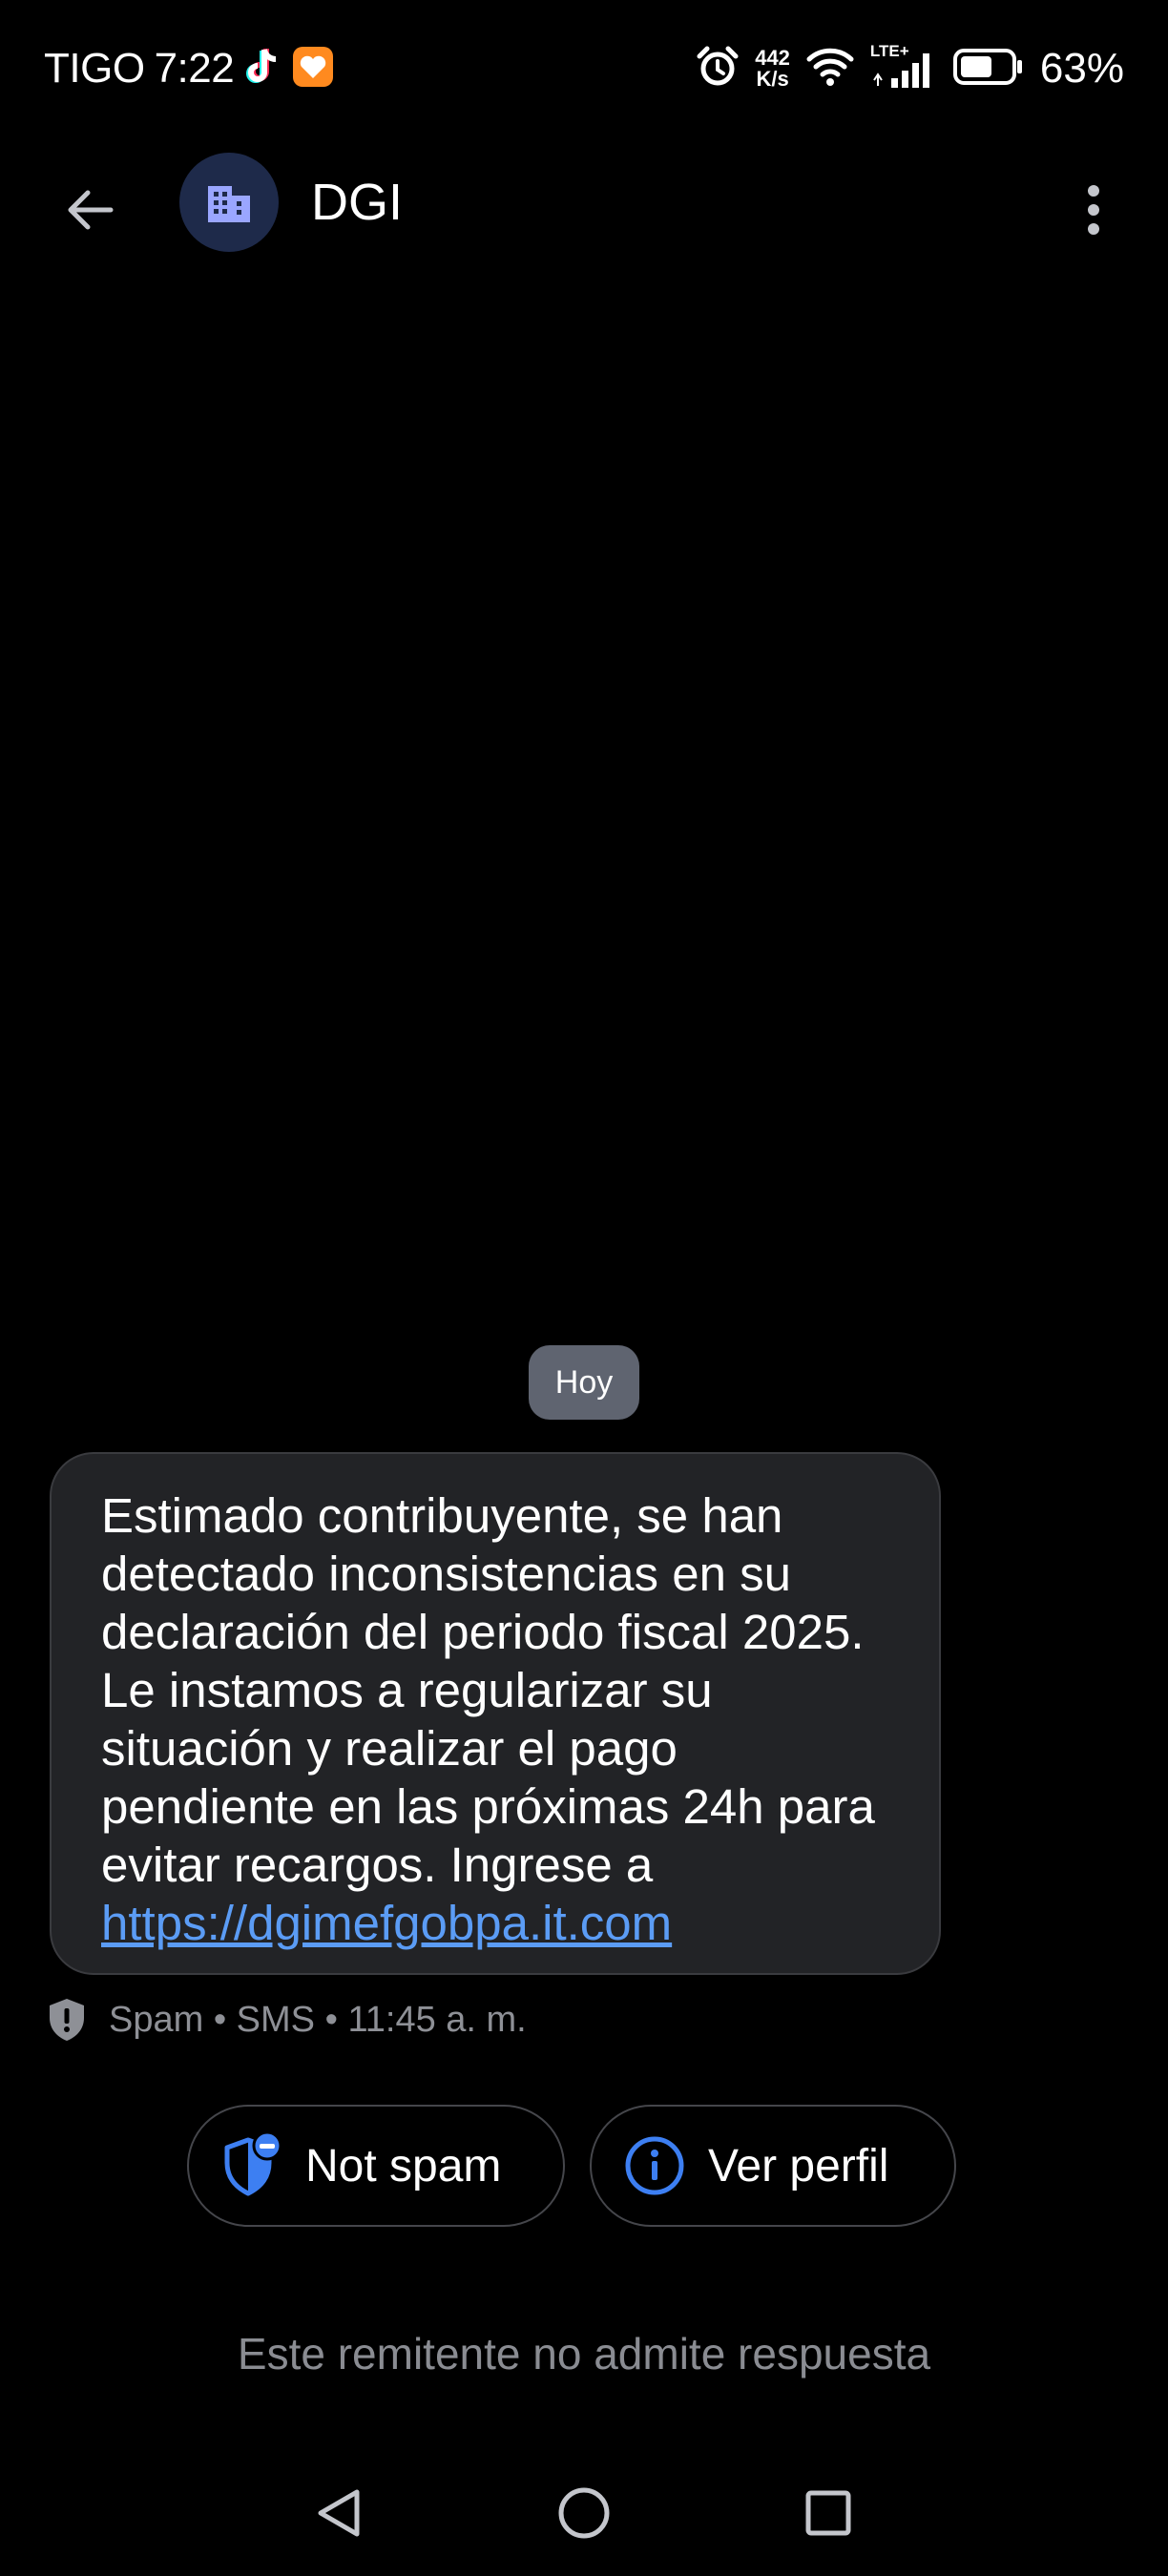 Image resolution: width=1168 pixels, height=2576 pixels. I want to click on conversation-app-bar: DGI, so click(584, 200).